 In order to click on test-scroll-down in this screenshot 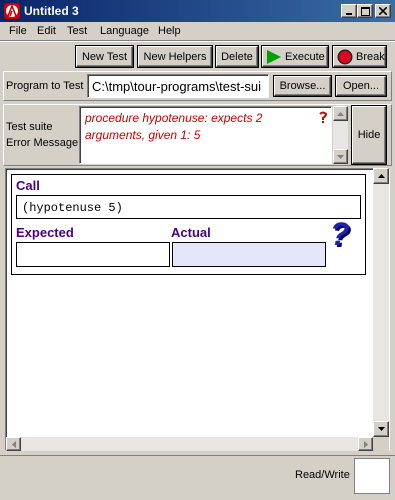, I will do `click(381, 429)`.